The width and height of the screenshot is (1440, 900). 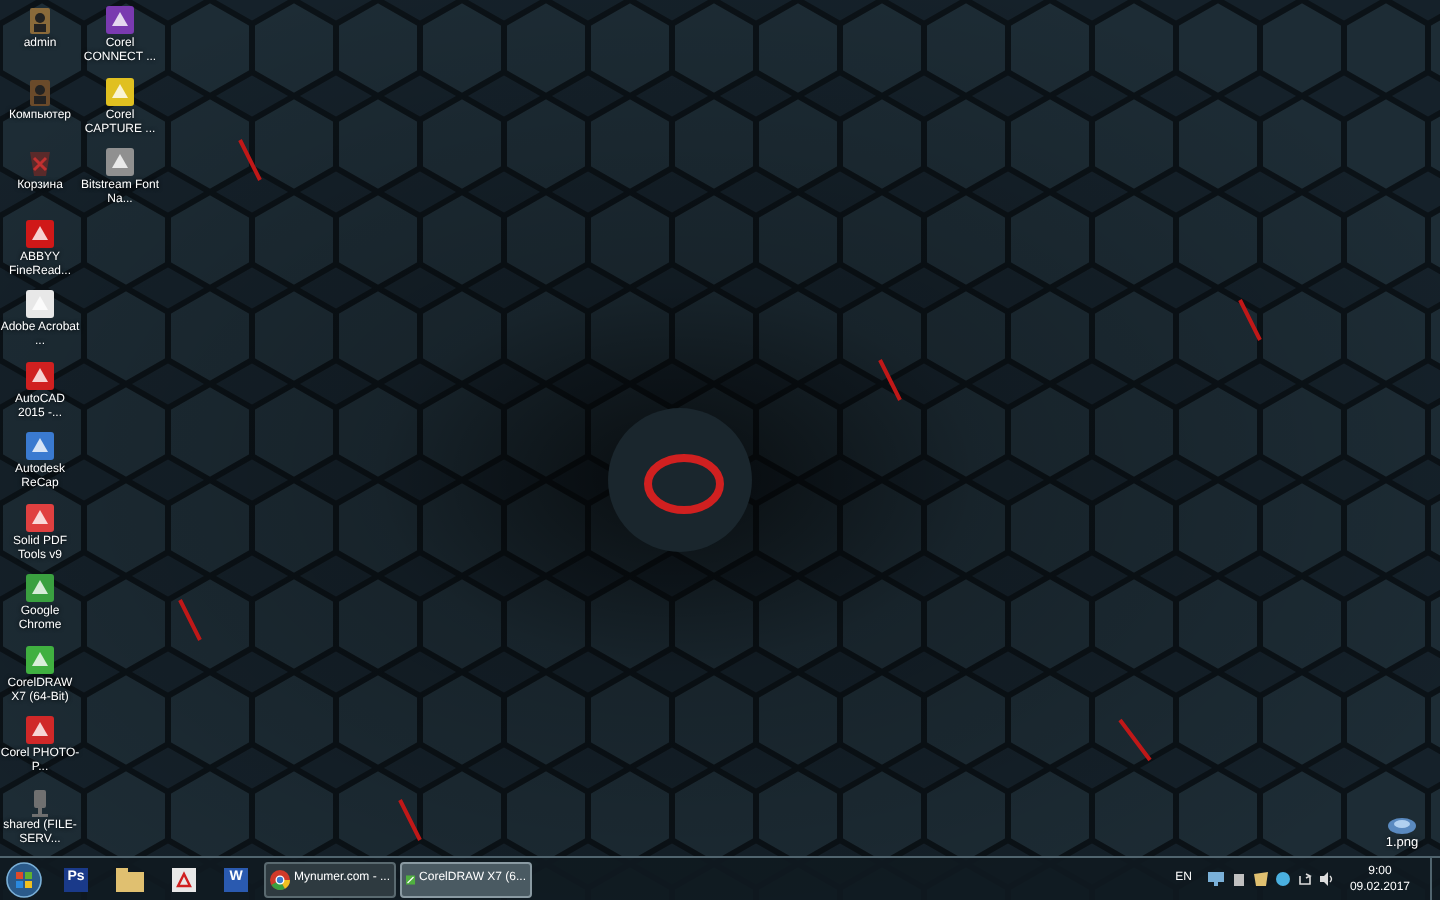 I want to click on folder-icon, so click(x=130, y=879).